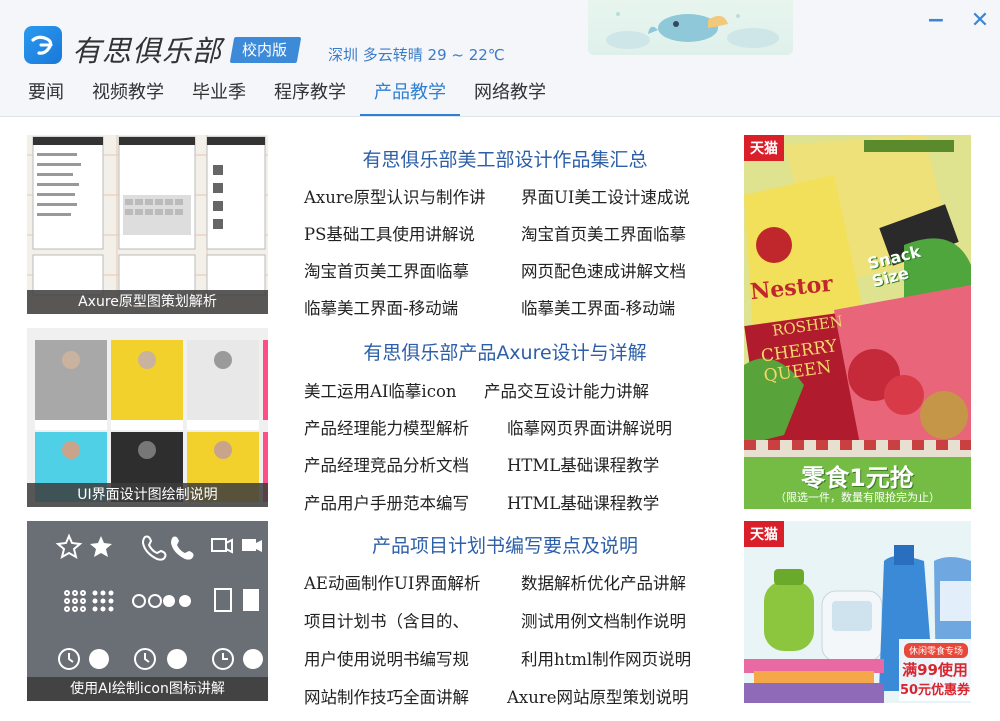 This screenshot has height=721, width=1000. What do you see at coordinates (589, 427) in the screenshot?
I see `article-link: 临摹网页界面讲解说明` at bounding box center [589, 427].